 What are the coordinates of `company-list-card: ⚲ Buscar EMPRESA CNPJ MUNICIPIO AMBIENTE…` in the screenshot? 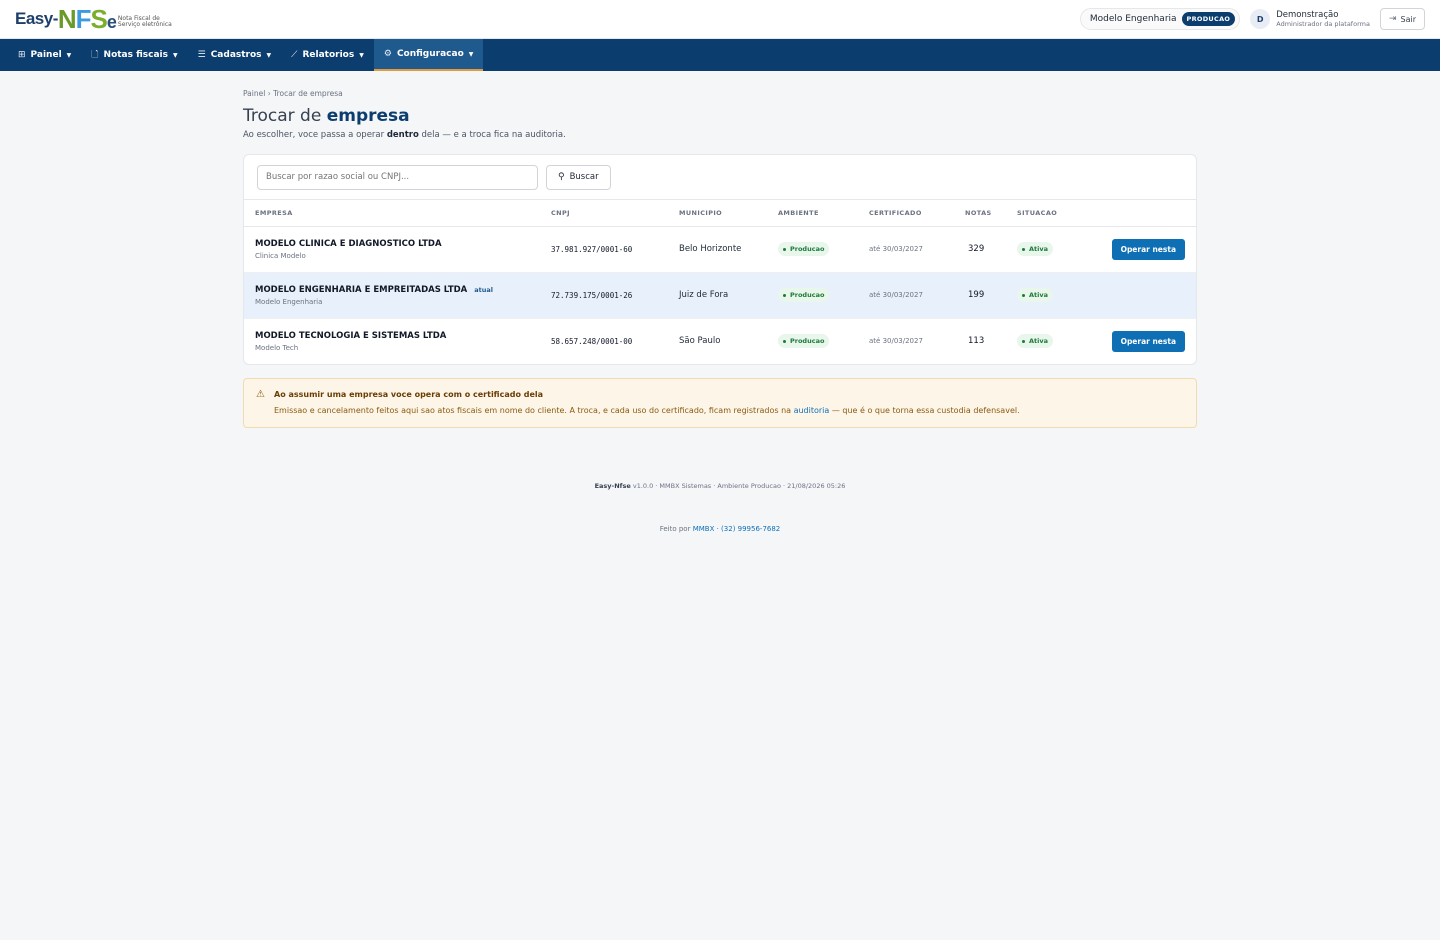 It's located at (720, 259).